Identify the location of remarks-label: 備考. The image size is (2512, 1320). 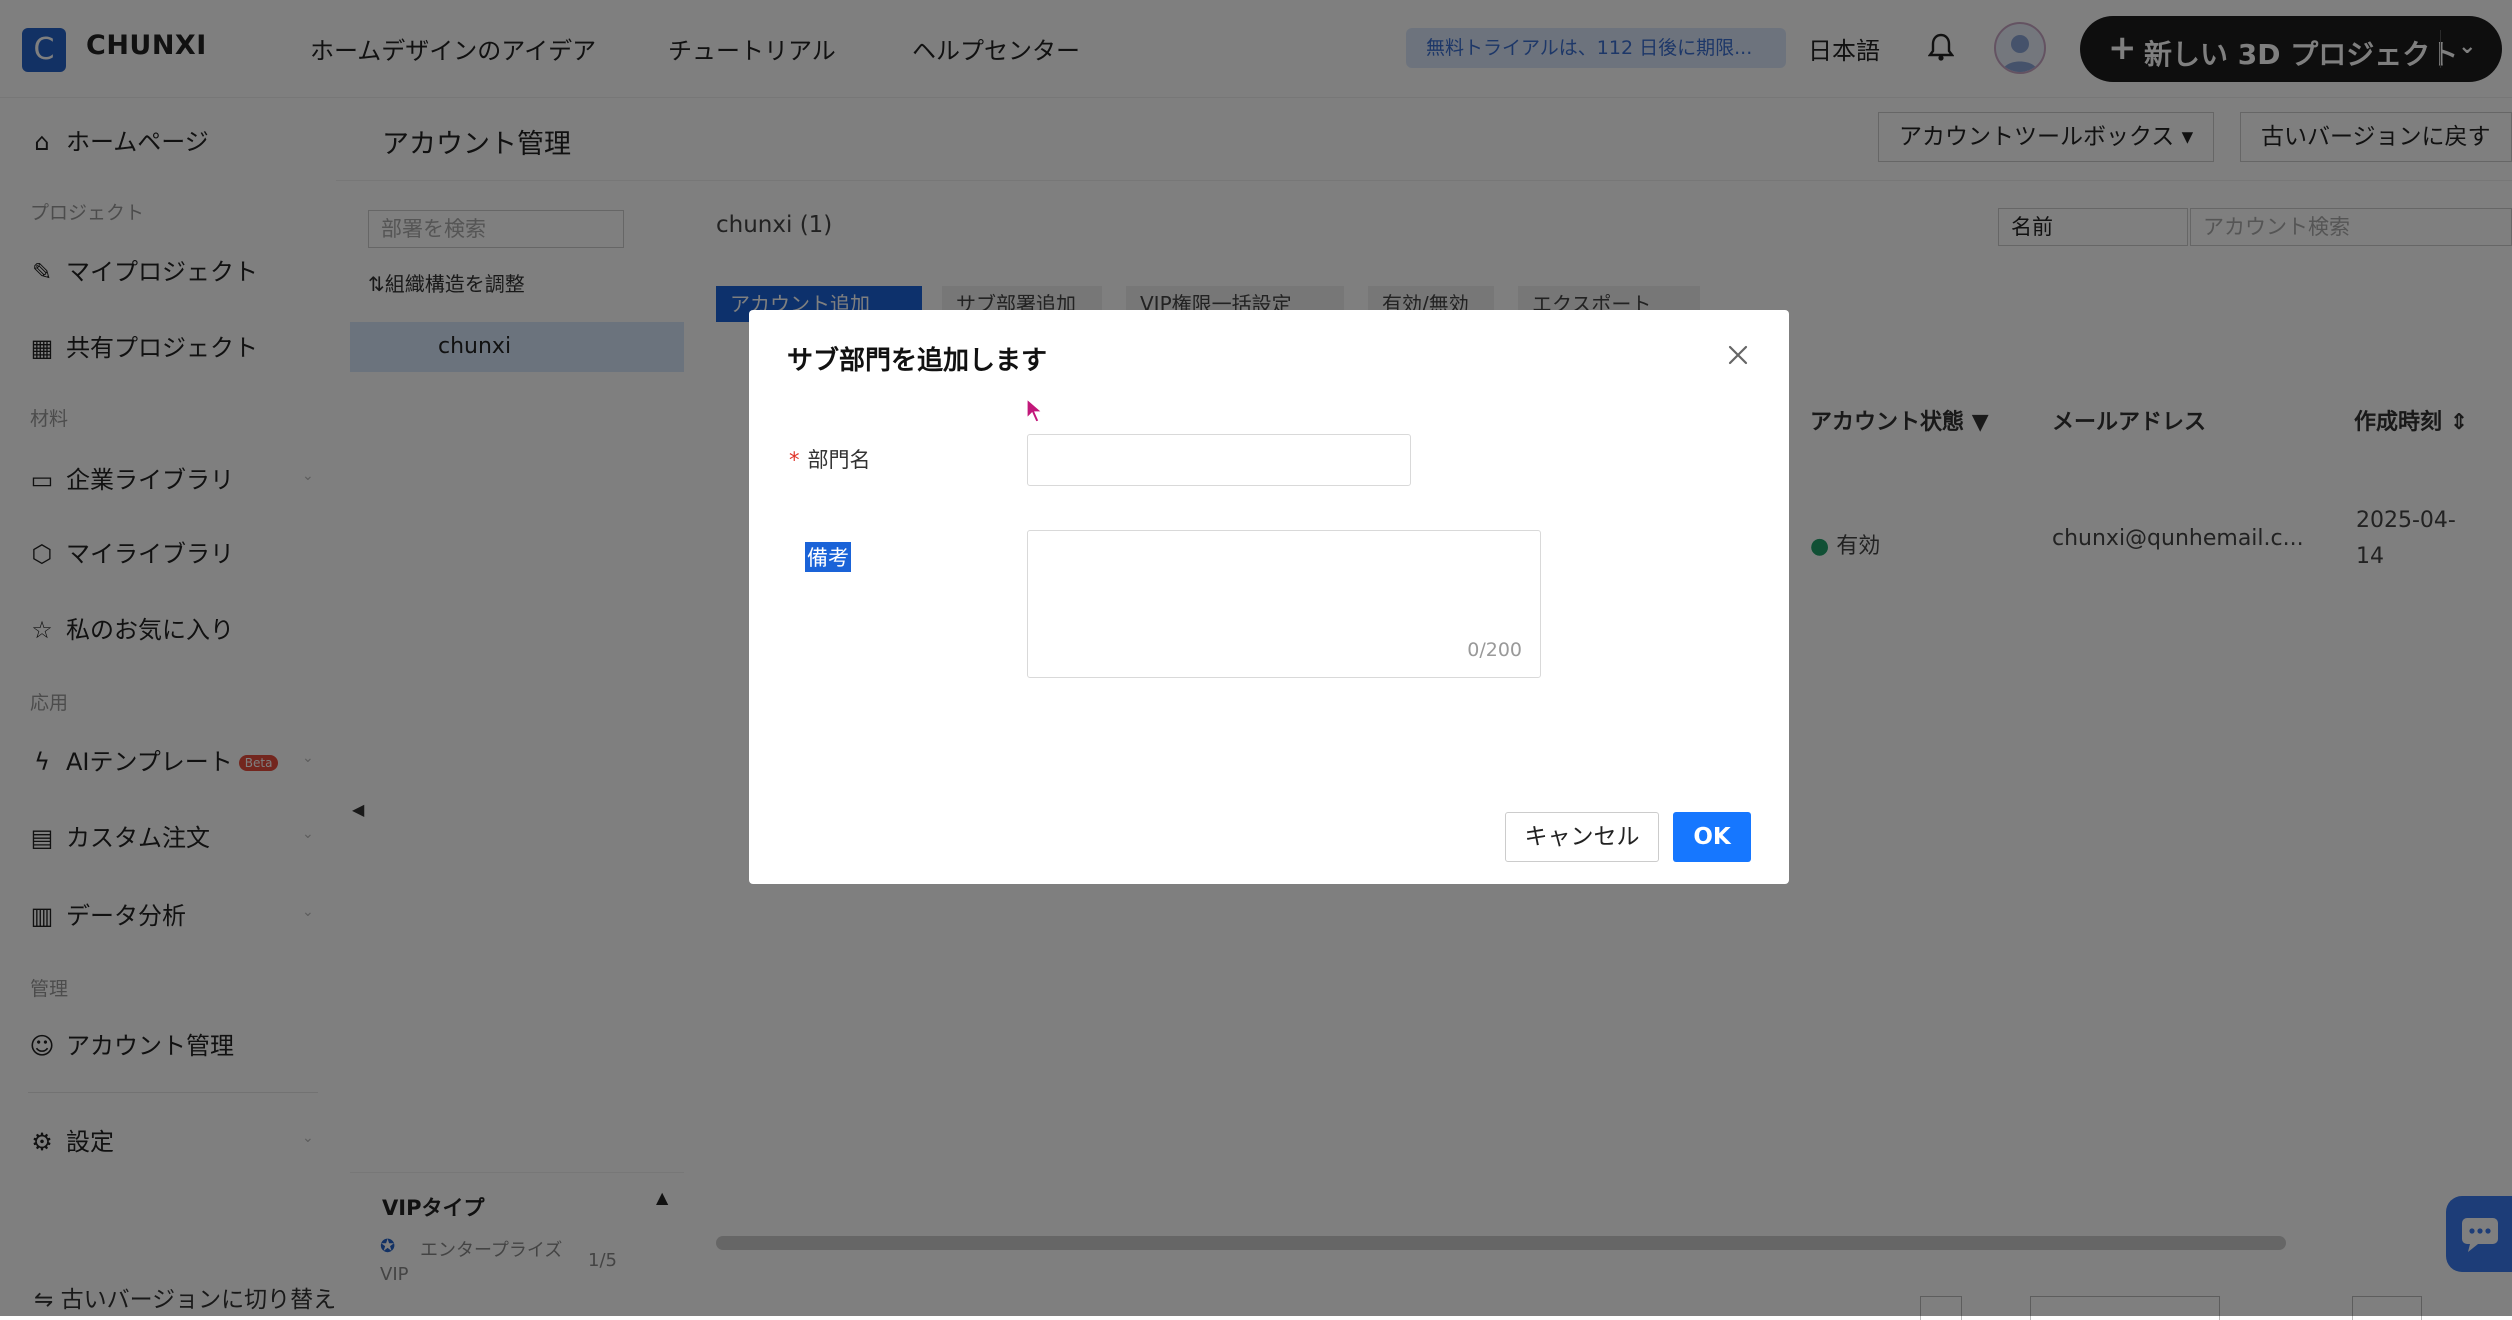
(828, 557).